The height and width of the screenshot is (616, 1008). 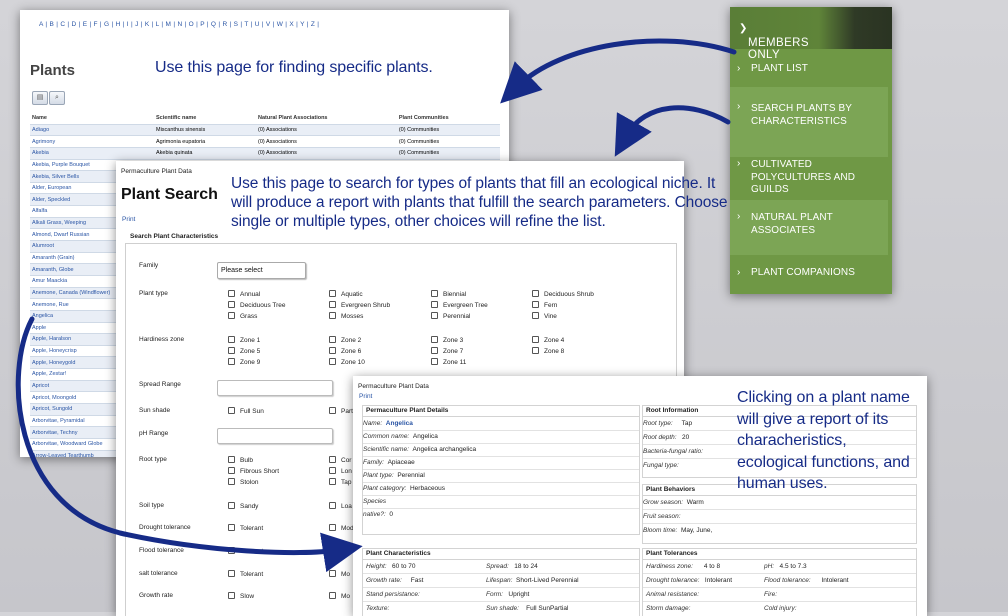 I want to click on arrow-to-plants-page, so click(x=618, y=71).